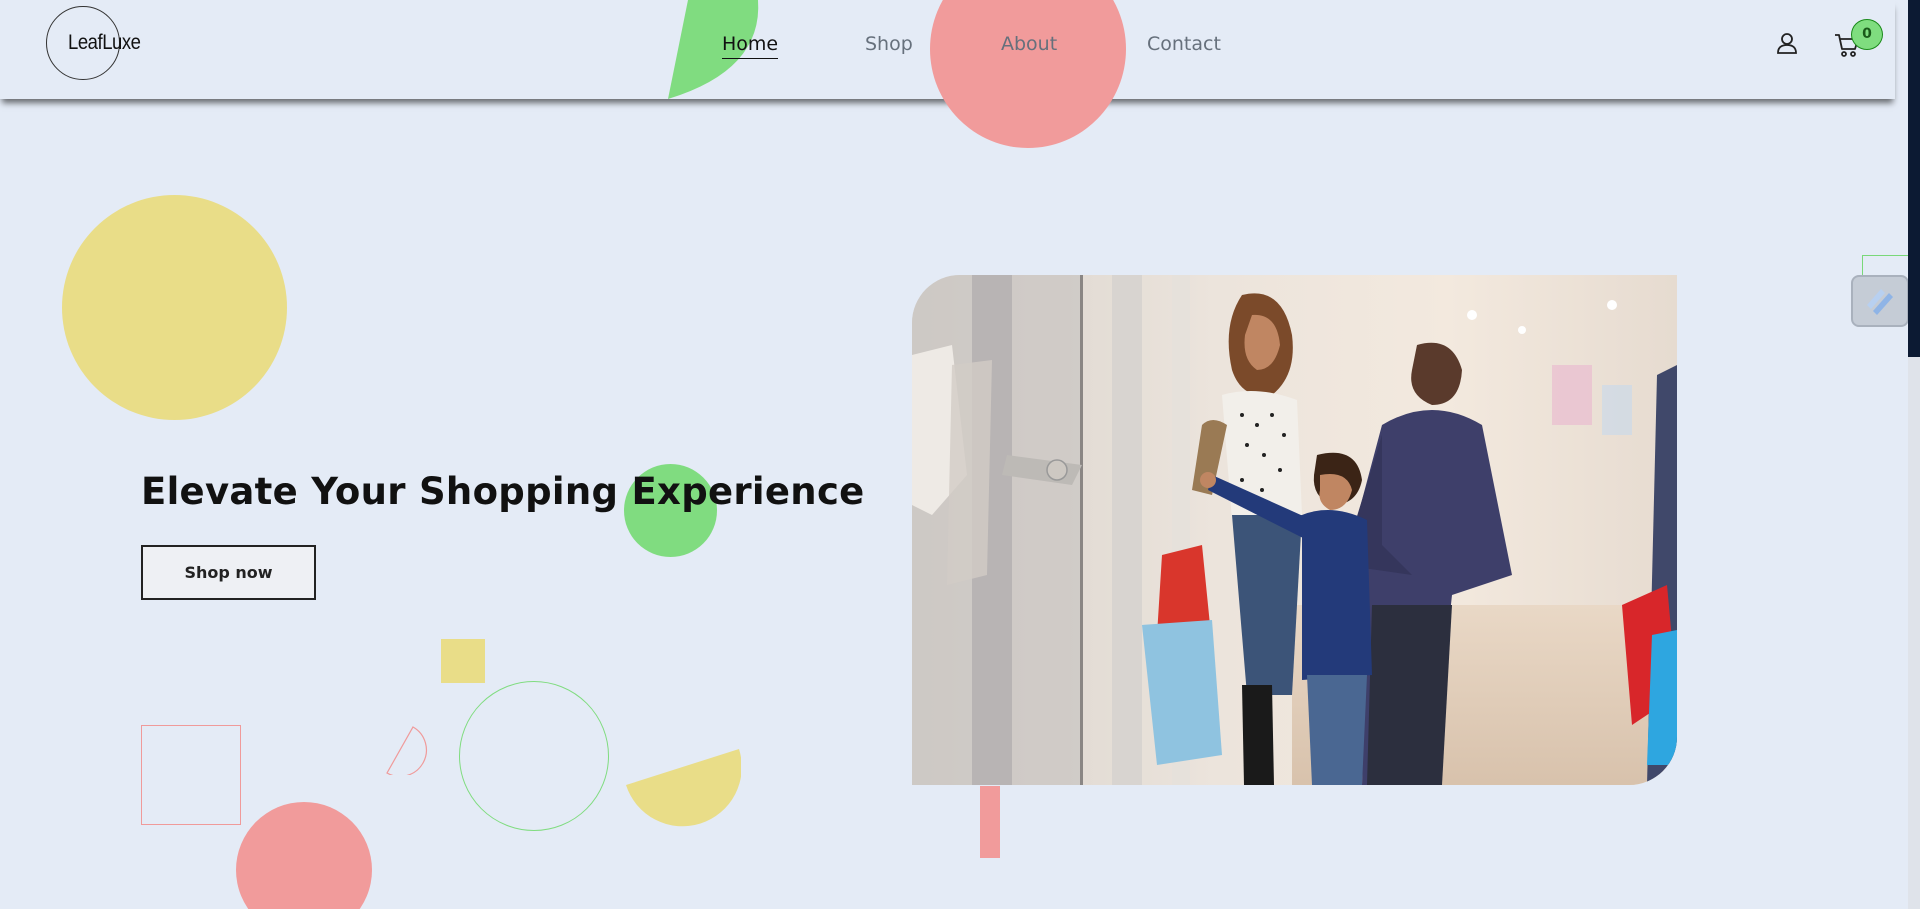  I want to click on cart-count-badge: 0, so click(1867, 34).